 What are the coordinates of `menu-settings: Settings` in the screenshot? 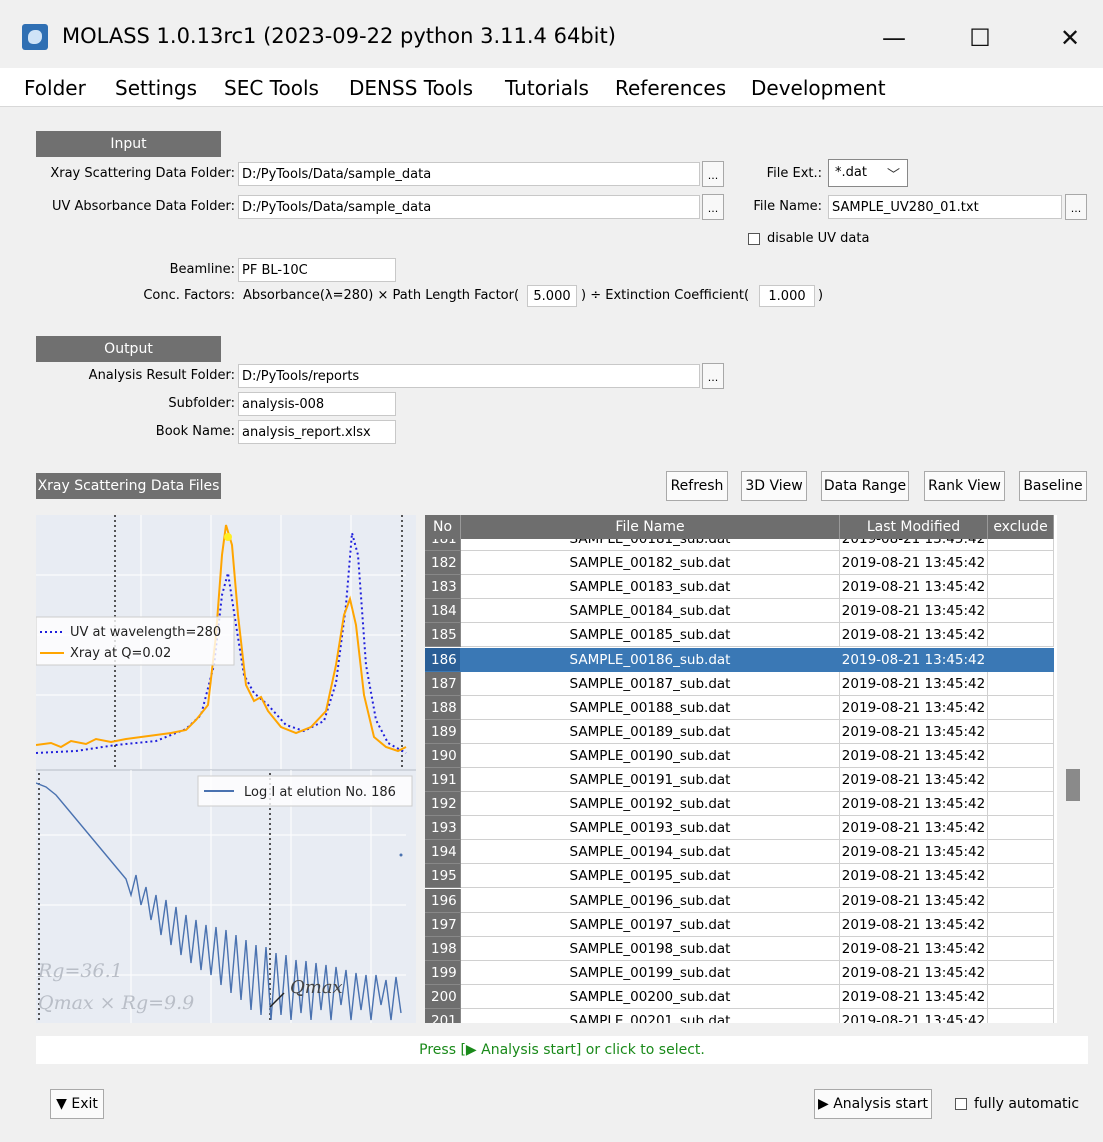 It's located at (156, 88).